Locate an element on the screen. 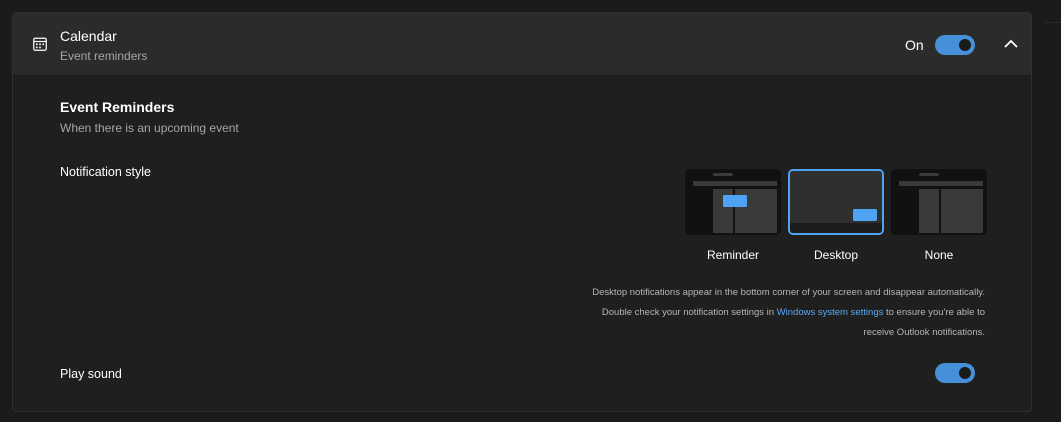 This screenshot has height=422, width=1061. info-line-3: receive Outlook notifications. is located at coordinates (924, 332).